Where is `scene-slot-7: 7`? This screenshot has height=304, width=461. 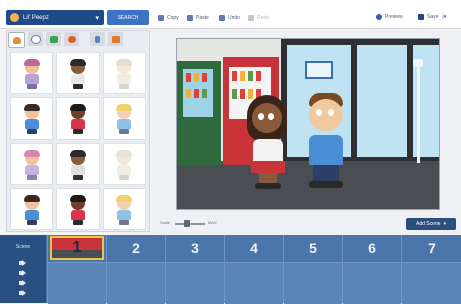
scene-slot-7: 7 is located at coordinates (431, 269).